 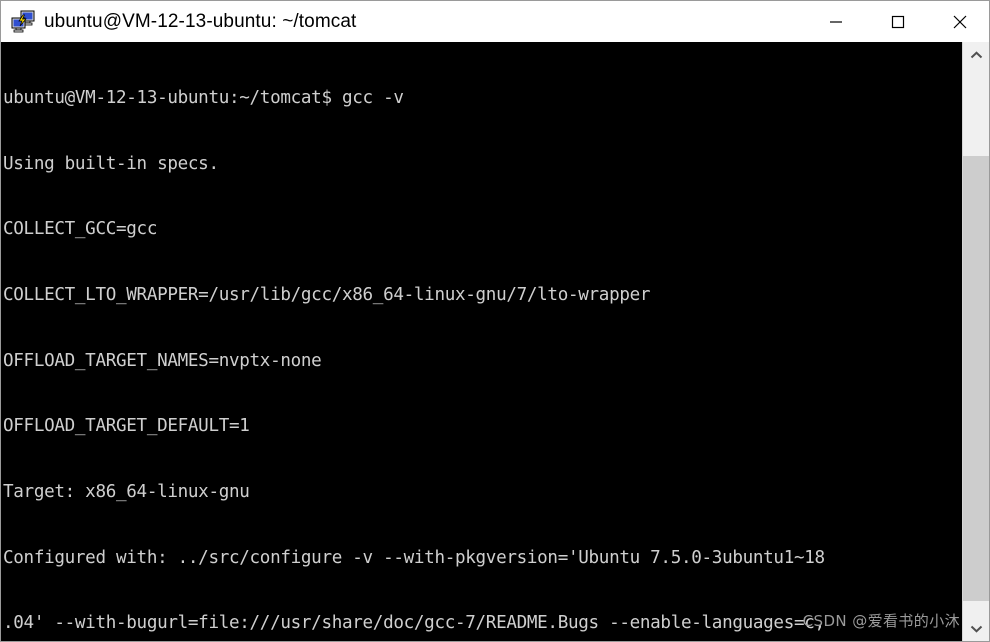 I want to click on remote-desktop-icon, so click(x=23, y=22).